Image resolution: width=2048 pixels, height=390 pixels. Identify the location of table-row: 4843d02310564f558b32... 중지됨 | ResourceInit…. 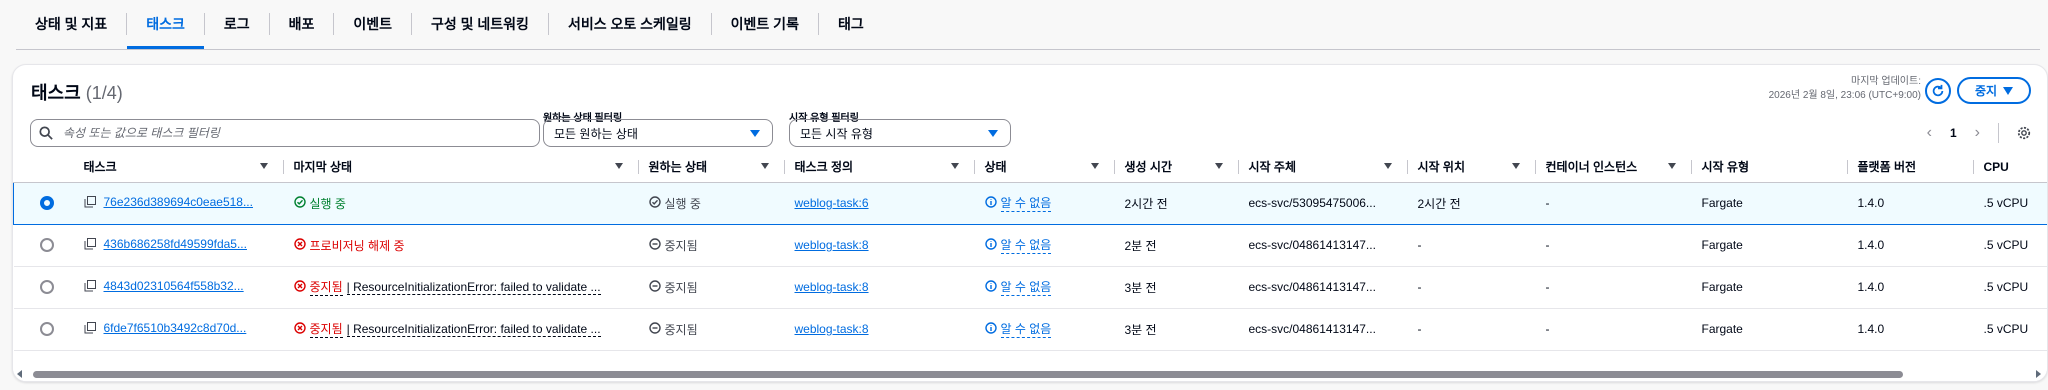
(1030, 287).